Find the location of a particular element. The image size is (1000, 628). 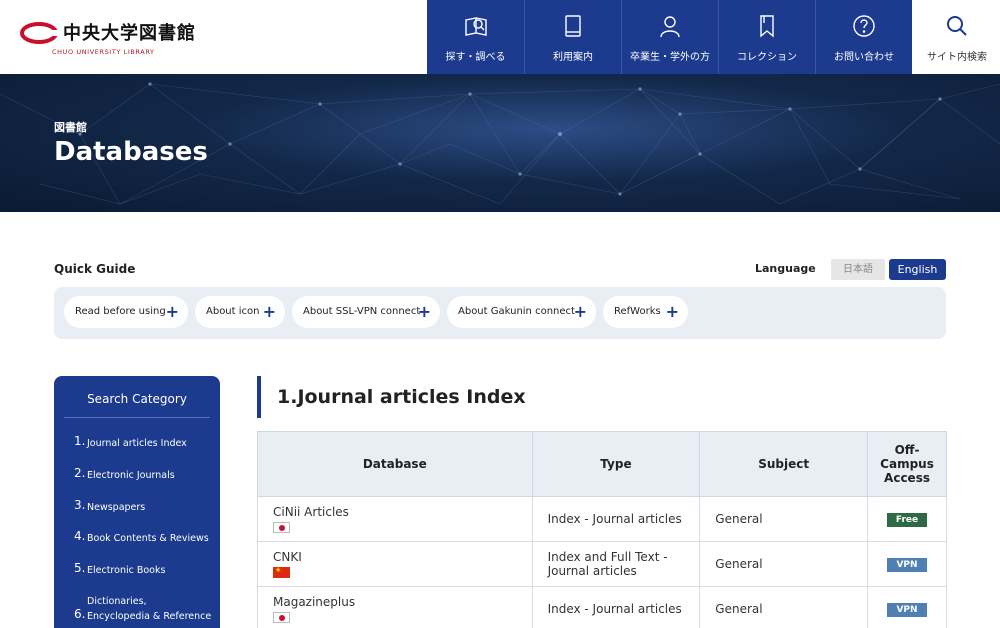

nav-contact: お問い合わせ is located at coordinates (863, 37).